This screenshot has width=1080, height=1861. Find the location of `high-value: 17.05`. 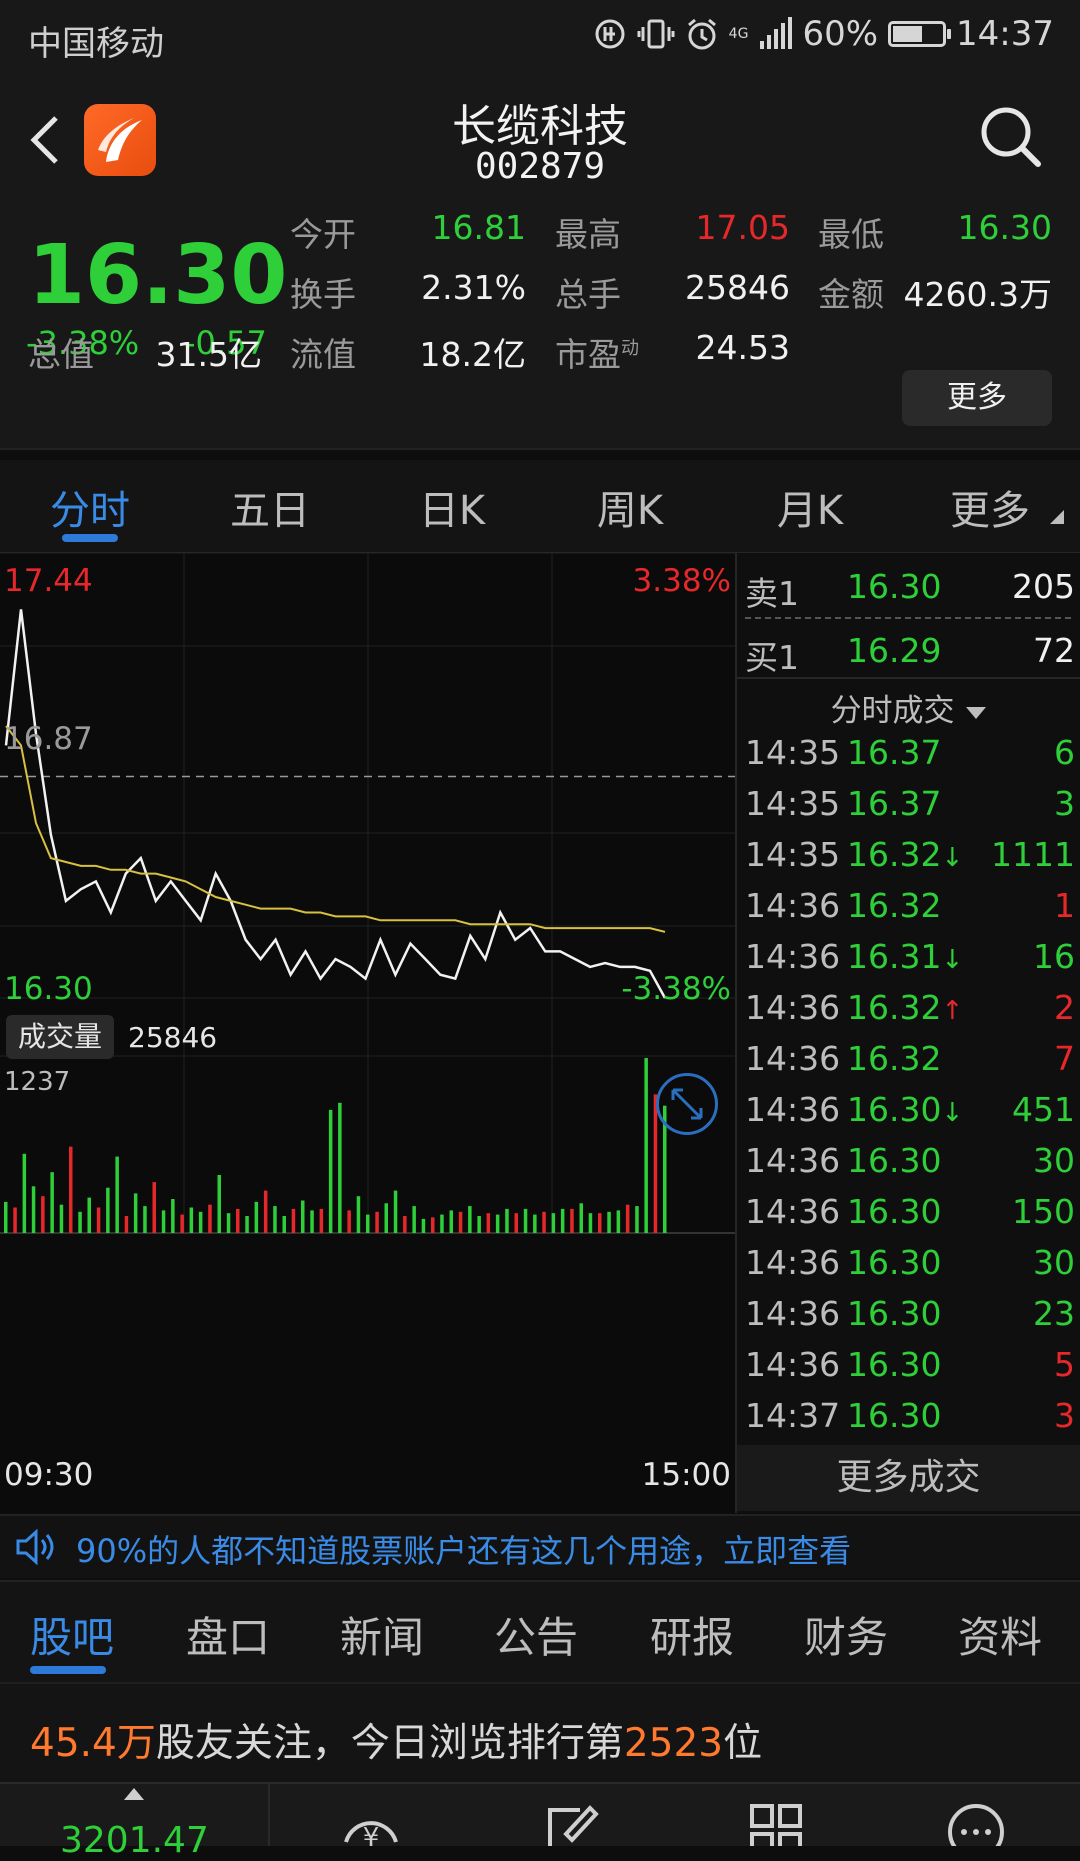

high-value: 17.05 is located at coordinates (742, 227).